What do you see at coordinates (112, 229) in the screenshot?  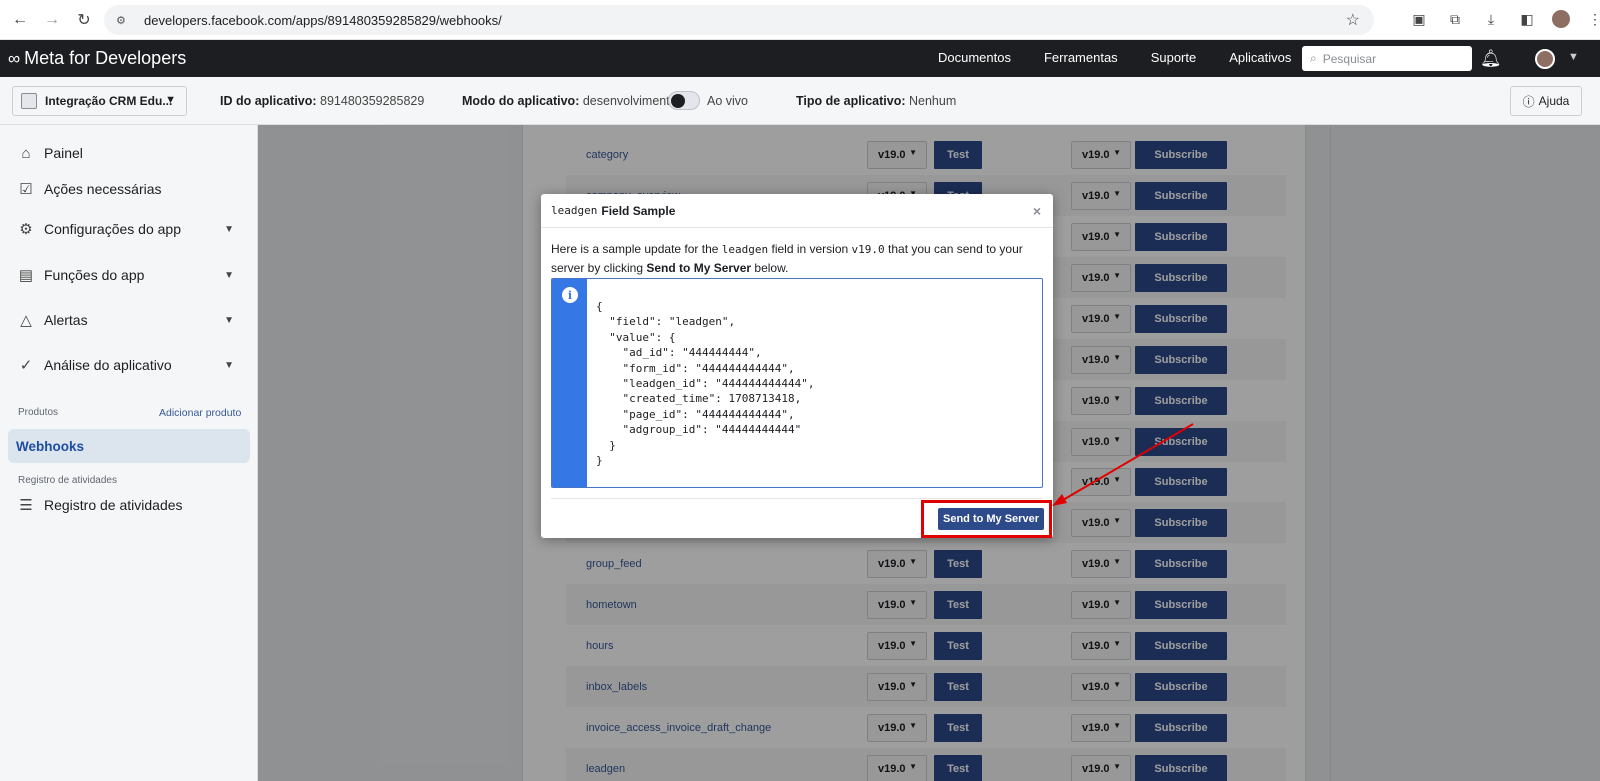 I see `sidebar-item-label: Configurações do app` at bounding box center [112, 229].